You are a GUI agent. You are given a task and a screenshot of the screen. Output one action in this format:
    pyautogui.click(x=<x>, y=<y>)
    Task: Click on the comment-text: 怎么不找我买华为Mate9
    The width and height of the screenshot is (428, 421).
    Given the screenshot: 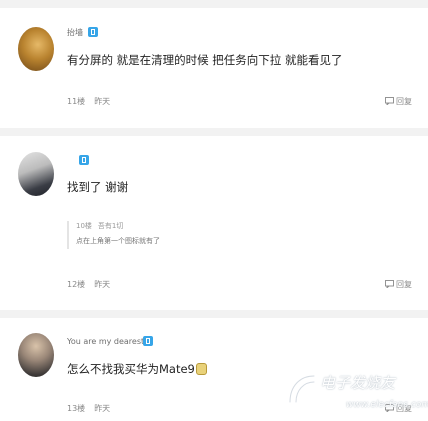 What is the action you would take?
    pyautogui.click(x=137, y=369)
    